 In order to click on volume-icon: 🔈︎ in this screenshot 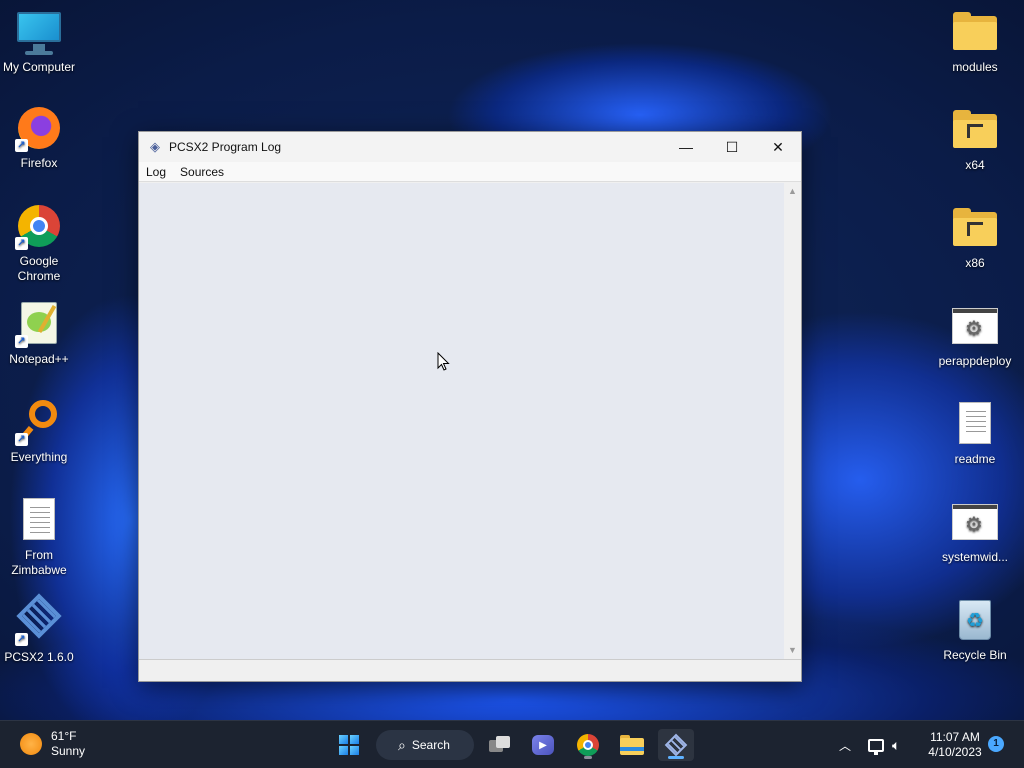, I will do `click(896, 745)`.